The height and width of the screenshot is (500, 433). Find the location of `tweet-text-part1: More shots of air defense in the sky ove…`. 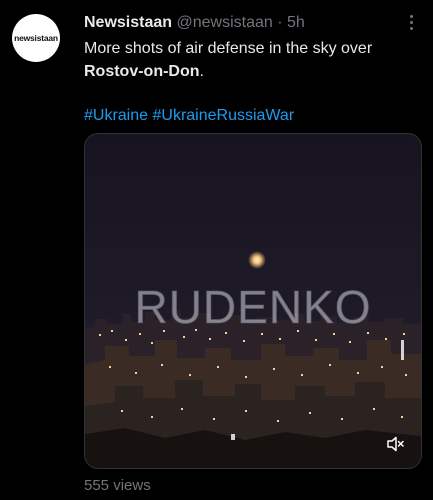

tweet-text-part1: More shots of air defense in the sky ove… is located at coordinates (228, 48).